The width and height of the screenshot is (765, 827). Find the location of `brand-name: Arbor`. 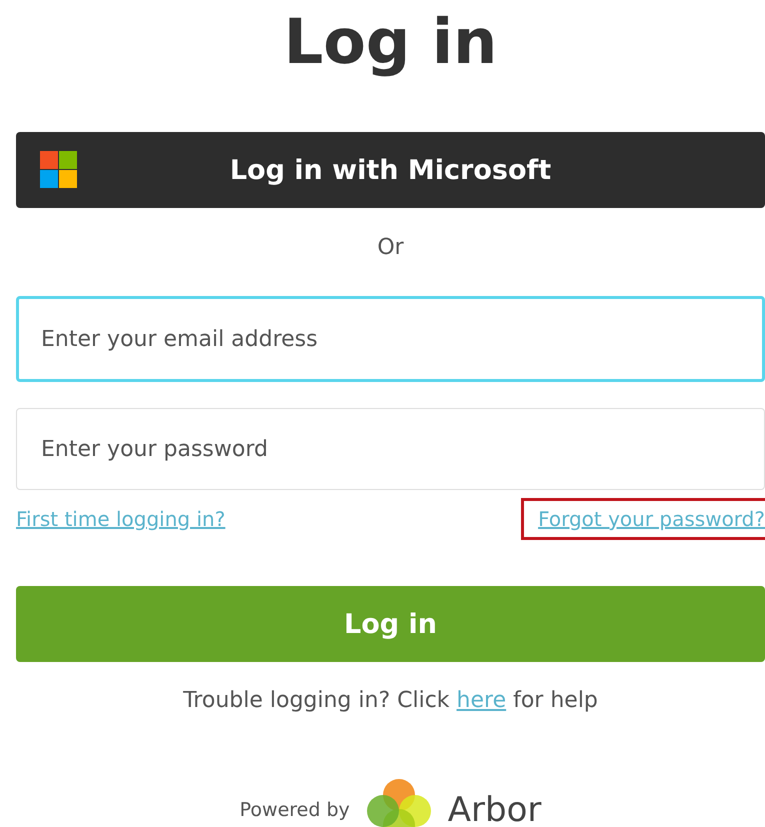

brand-name: Arbor is located at coordinates (495, 808).